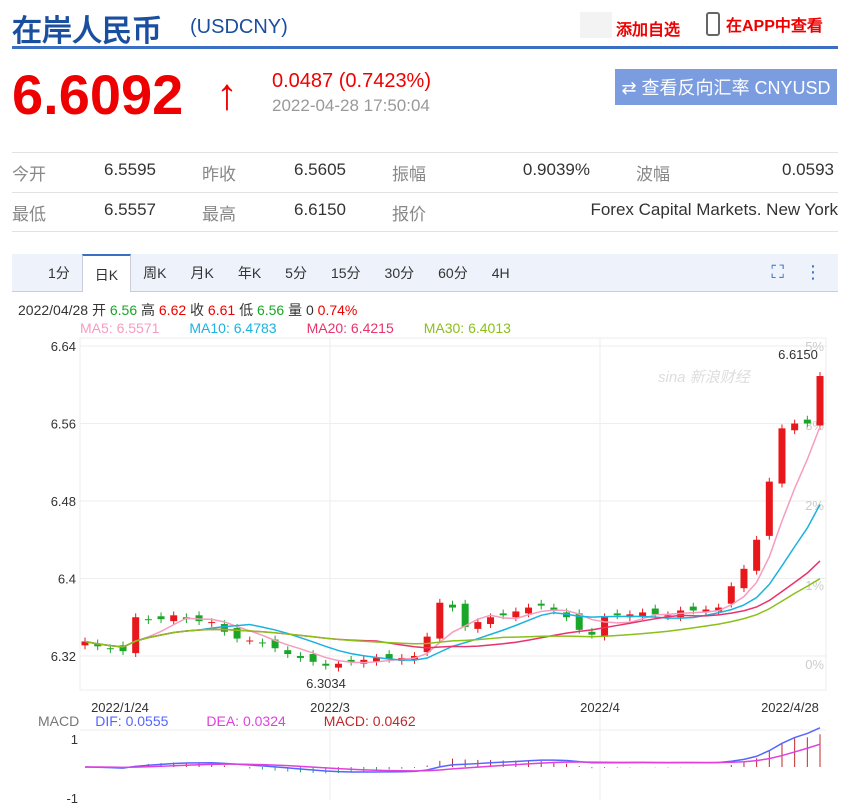 The width and height of the screenshot is (866, 807). I want to click on watermark: sina 新浪财经, so click(705, 377).